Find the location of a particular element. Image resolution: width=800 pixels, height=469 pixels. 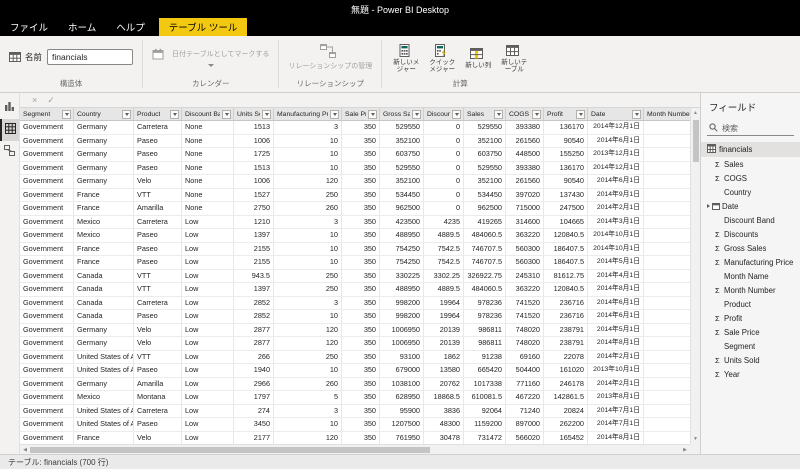

table-cell: 6 is located at coordinates (667, 181).